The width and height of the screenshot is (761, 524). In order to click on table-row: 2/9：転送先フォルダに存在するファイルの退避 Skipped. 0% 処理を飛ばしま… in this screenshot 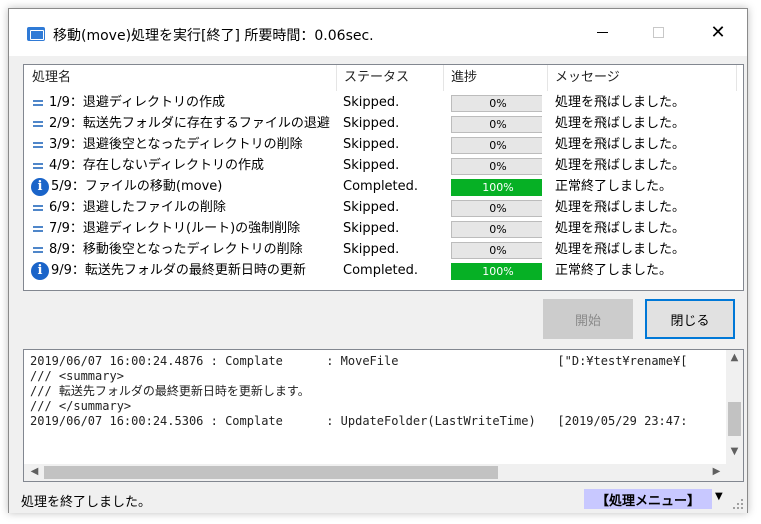, I will do `click(383, 123)`.